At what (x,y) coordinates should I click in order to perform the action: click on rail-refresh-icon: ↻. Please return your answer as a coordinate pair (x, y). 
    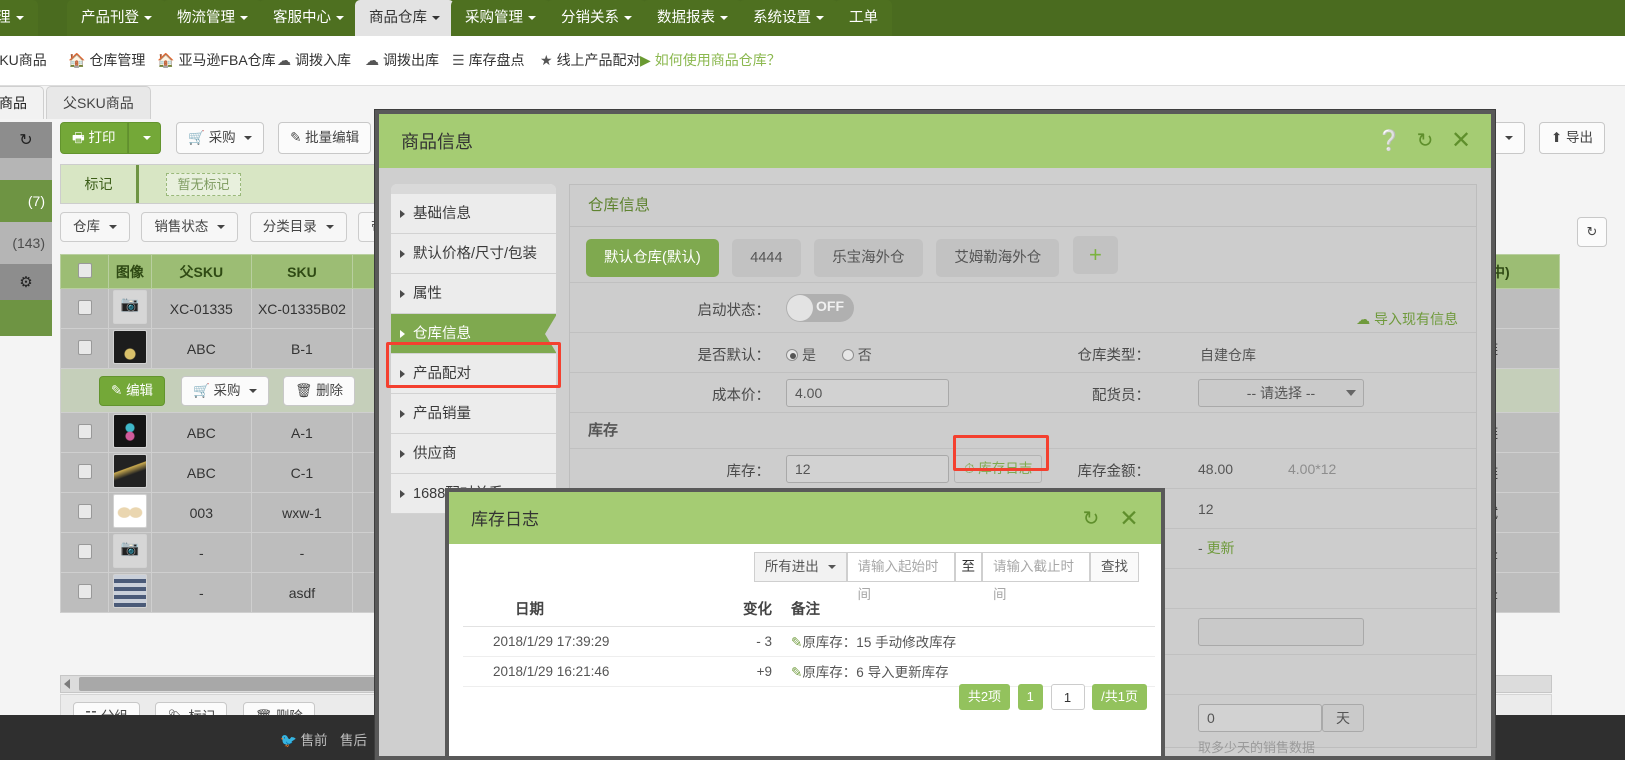
    Looking at the image, I should click on (26, 140).